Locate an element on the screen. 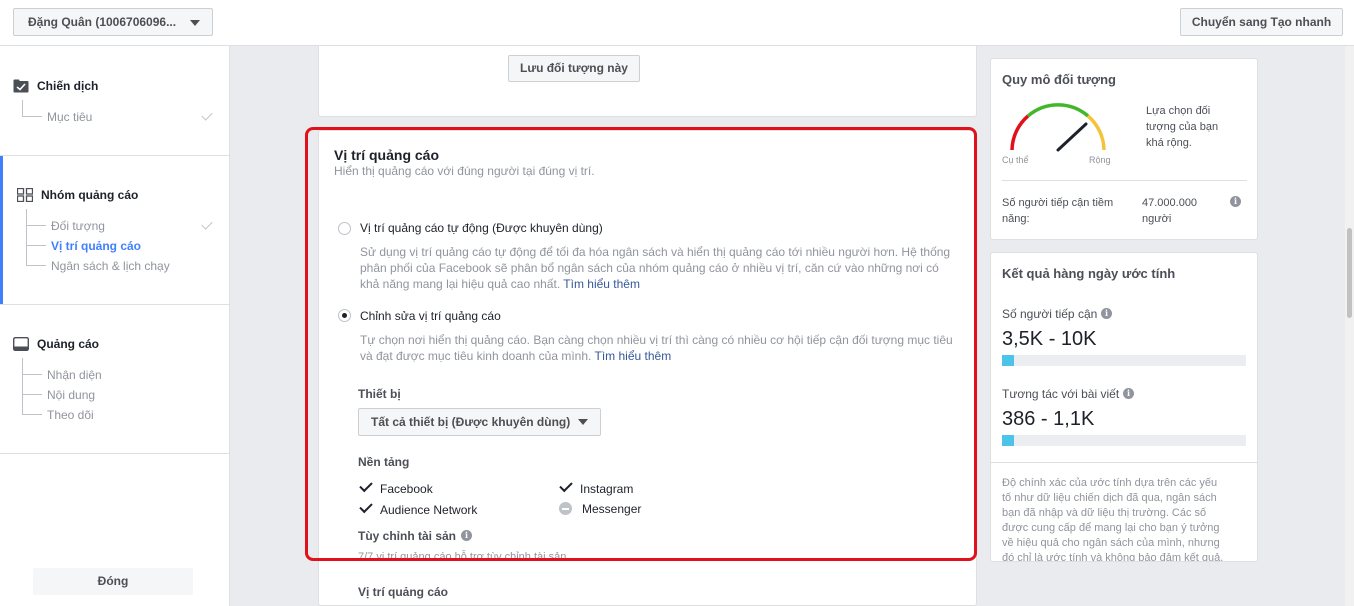  audience-card is located at coordinates (647, 81).